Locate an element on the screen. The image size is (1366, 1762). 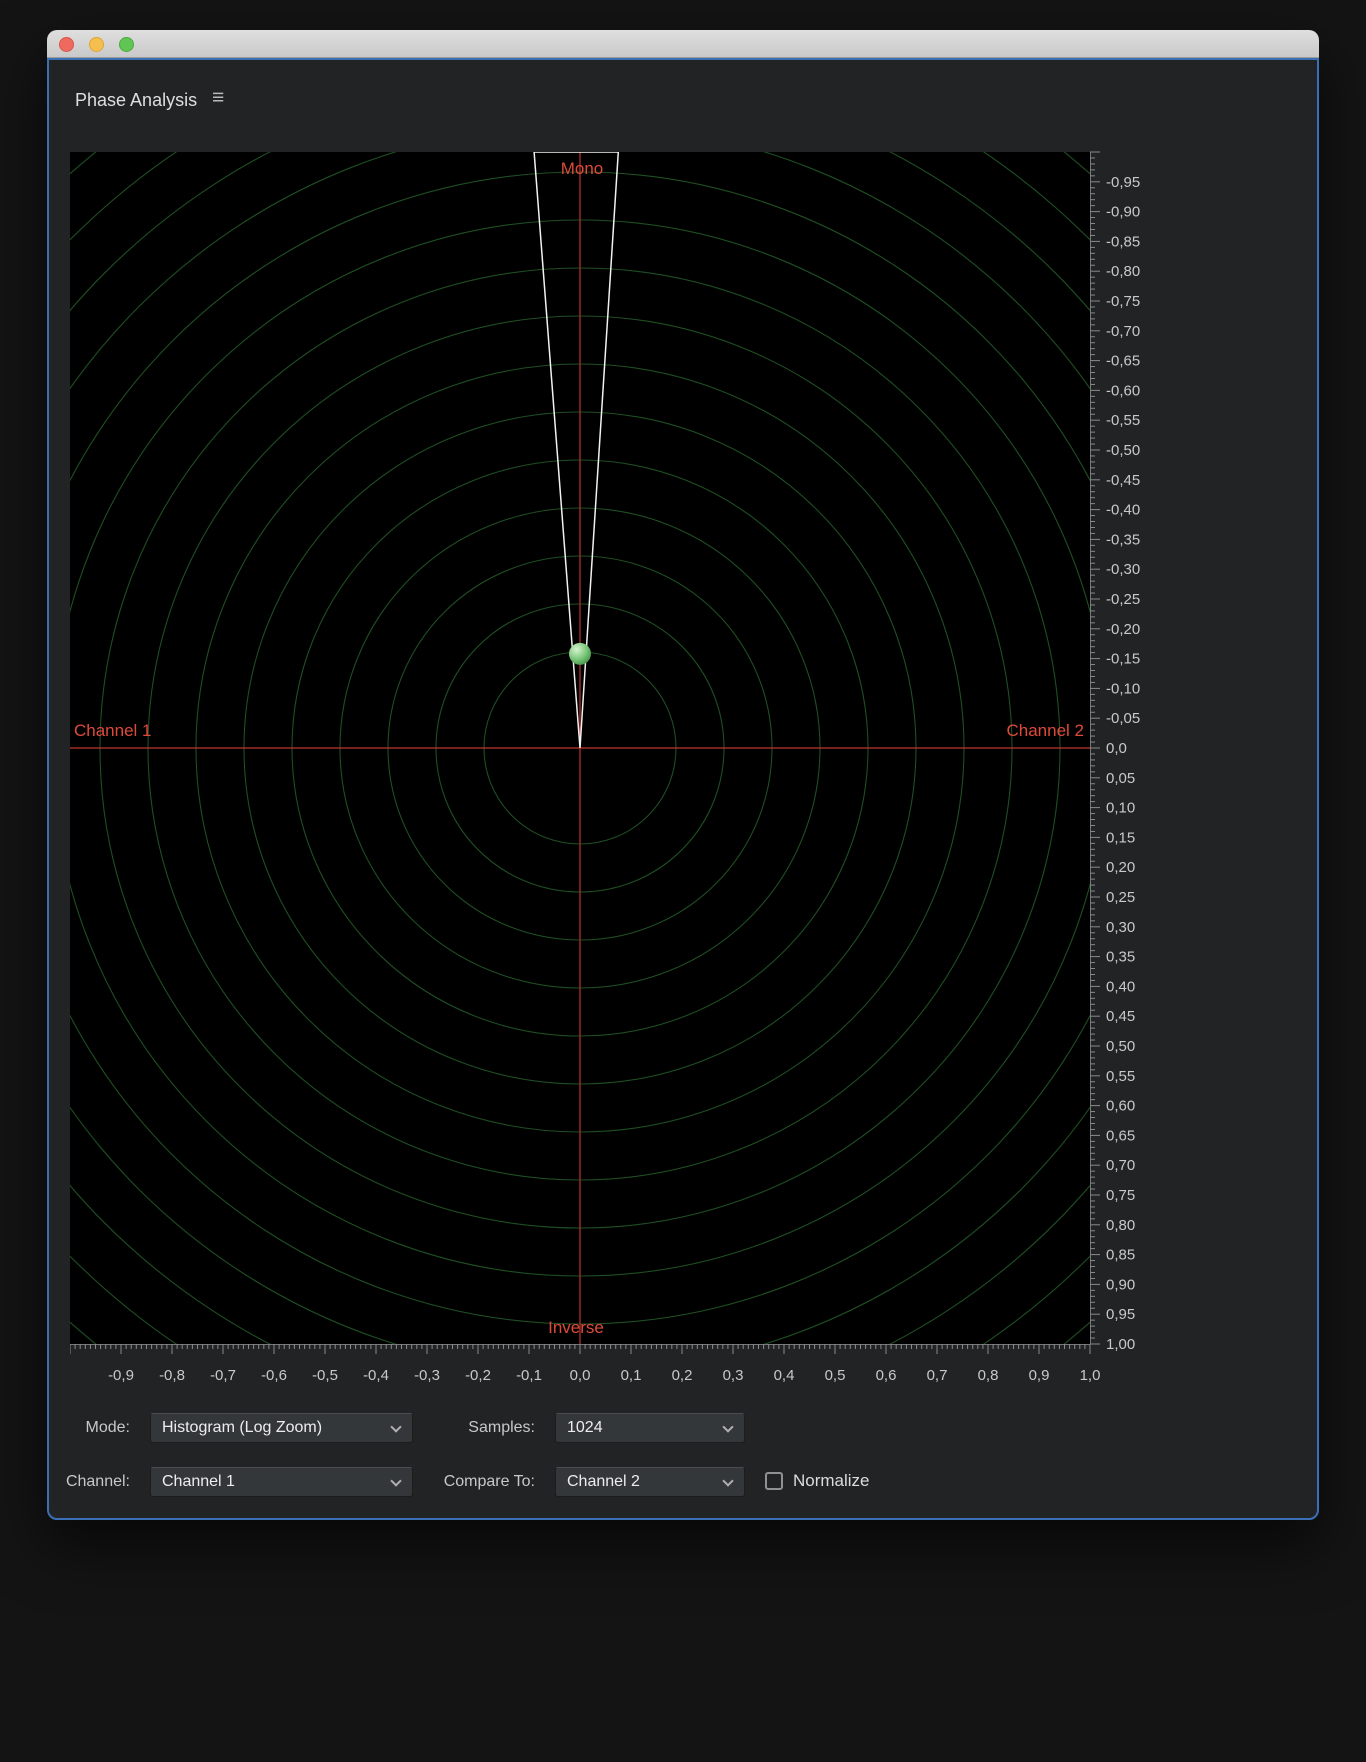
svg-text: 0,75 is located at coordinates (1120, 1195).